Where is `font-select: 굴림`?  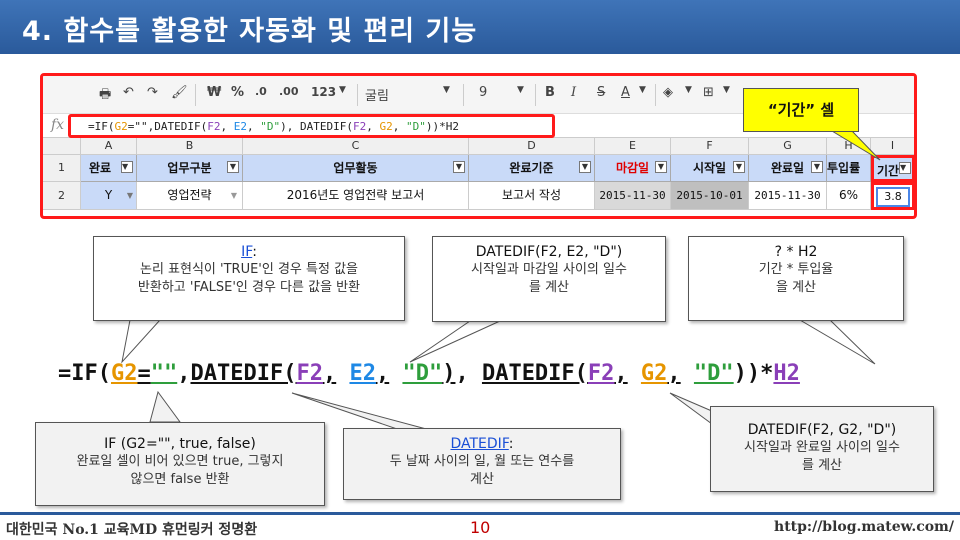
font-select: 굴림 is located at coordinates (377, 94).